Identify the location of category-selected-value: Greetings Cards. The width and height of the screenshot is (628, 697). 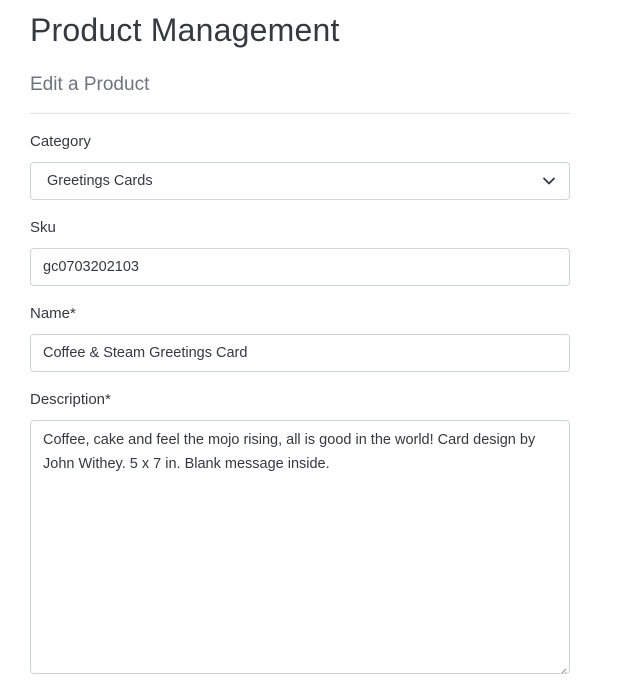
(100, 181).